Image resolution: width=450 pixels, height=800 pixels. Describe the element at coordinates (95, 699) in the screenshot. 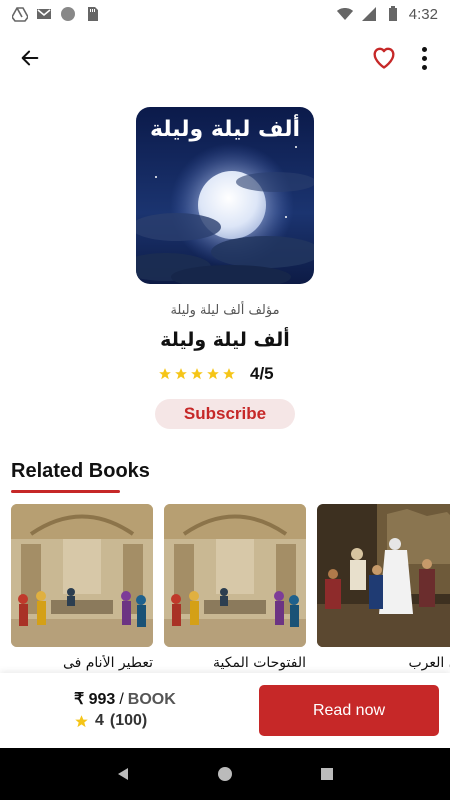

I see `price: ₹ 993` at that location.